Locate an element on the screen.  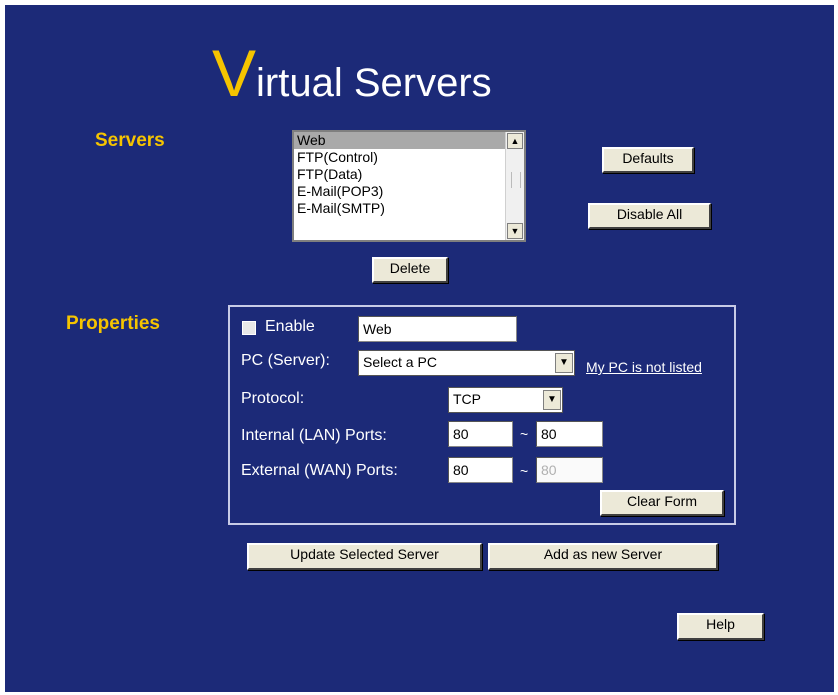
internal-port-from-input: 80 is located at coordinates (480, 434).